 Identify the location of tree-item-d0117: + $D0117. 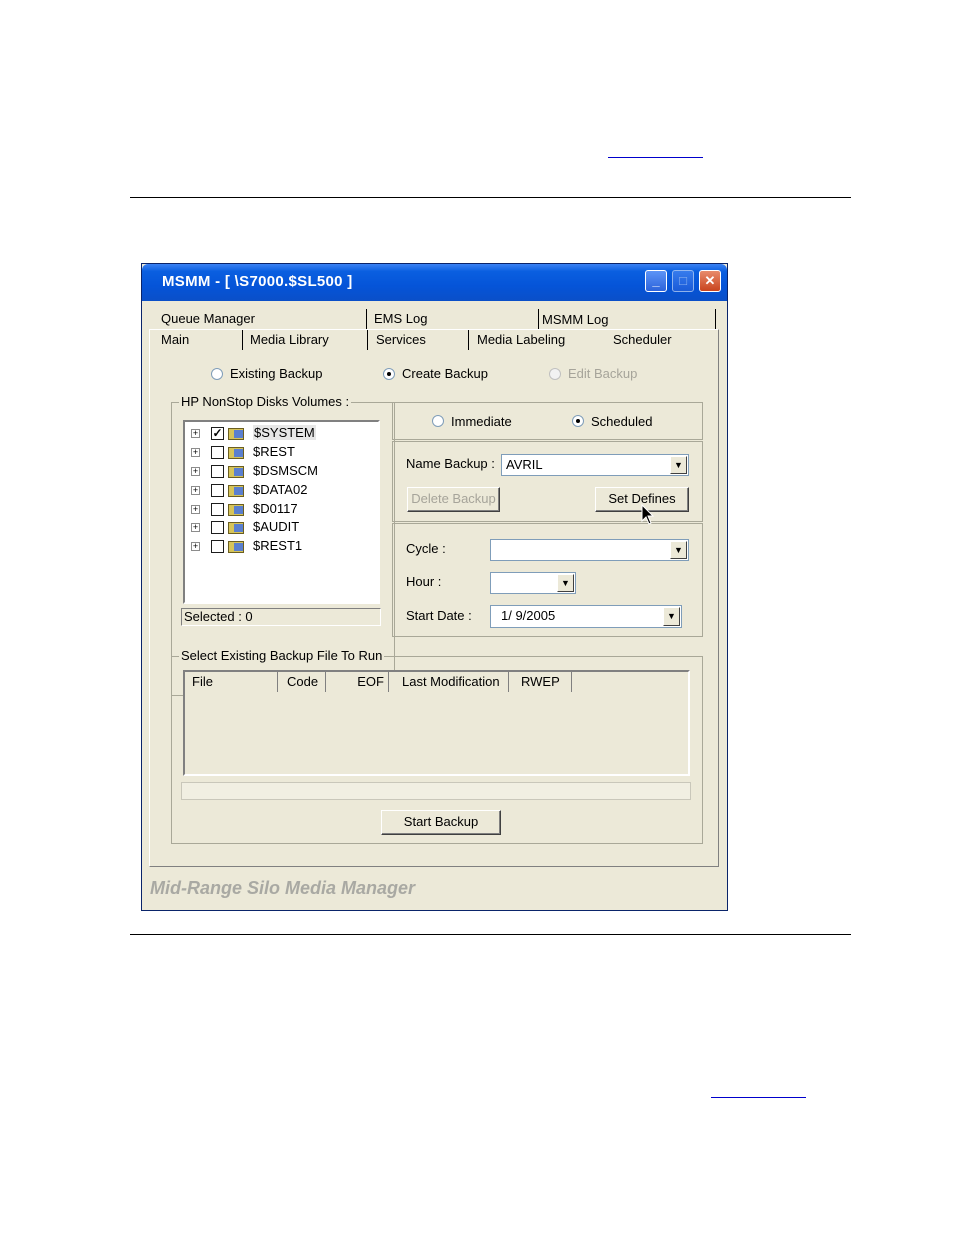
(281, 510).